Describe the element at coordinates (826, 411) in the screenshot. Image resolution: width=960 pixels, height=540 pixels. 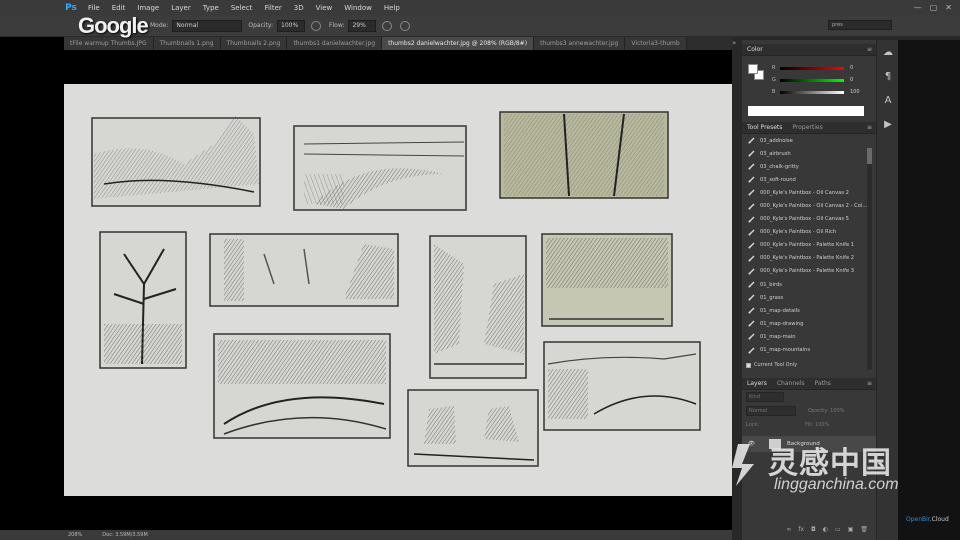
I see `layer-opacity: Opacity: 100%` at that location.